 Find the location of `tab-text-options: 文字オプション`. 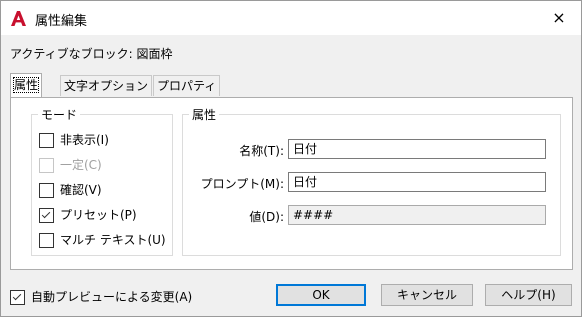

tab-text-options: 文字オプション is located at coordinates (106, 85).